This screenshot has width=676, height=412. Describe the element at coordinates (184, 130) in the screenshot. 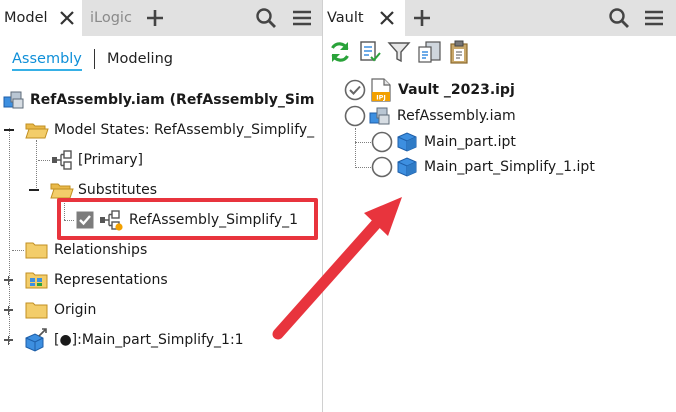

I see `tree-model-states-label: Model States: RefAssembly_Simplify_` at that location.